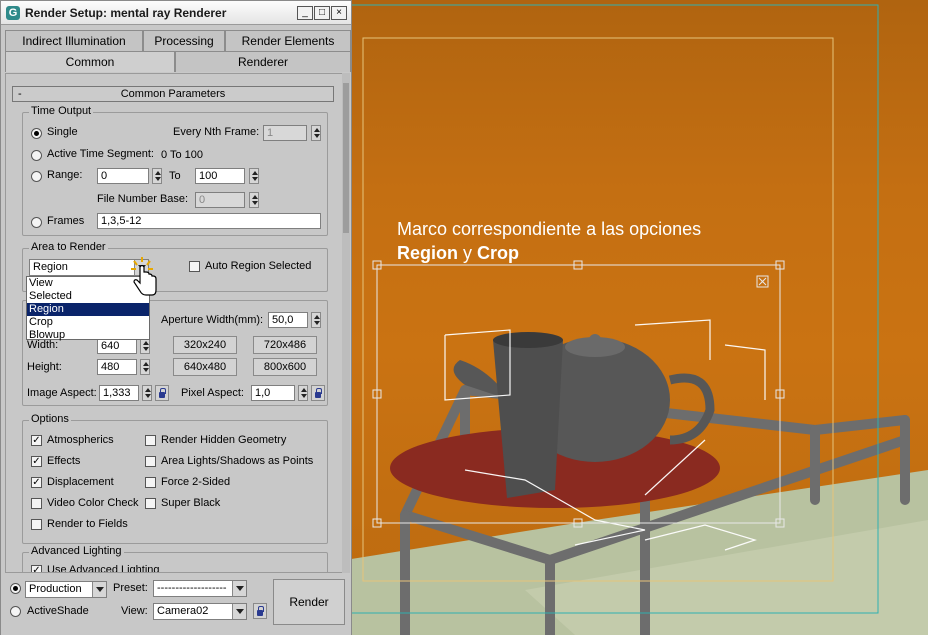 The image size is (928, 635). Describe the element at coordinates (305, 13) in the screenshot. I see `minimize-button: _` at that location.